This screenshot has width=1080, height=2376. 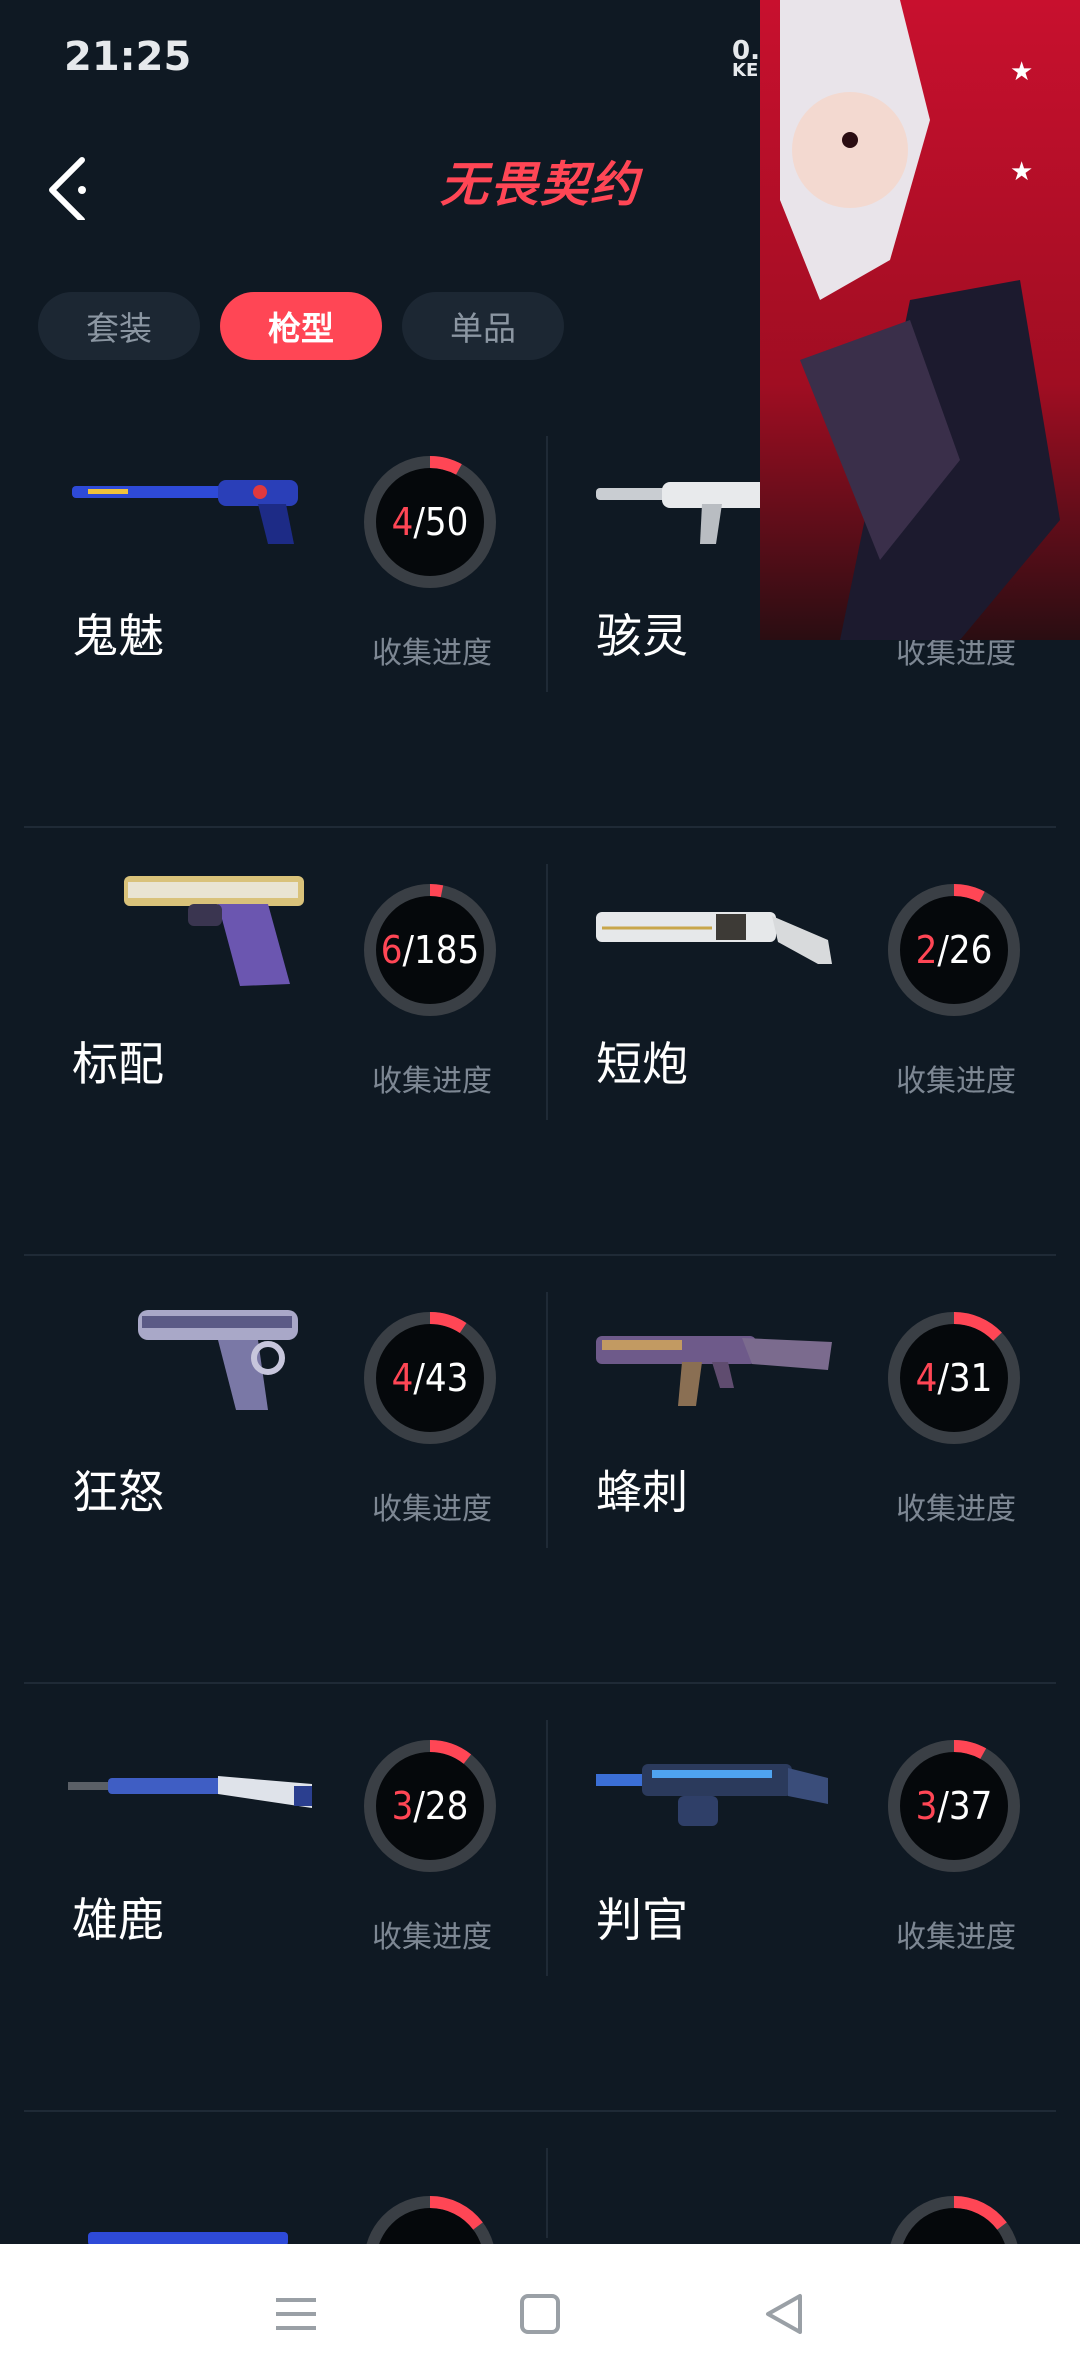 What do you see at coordinates (642, 1920) in the screenshot?
I see `gun-name: 判官` at bounding box center [642, 1920].